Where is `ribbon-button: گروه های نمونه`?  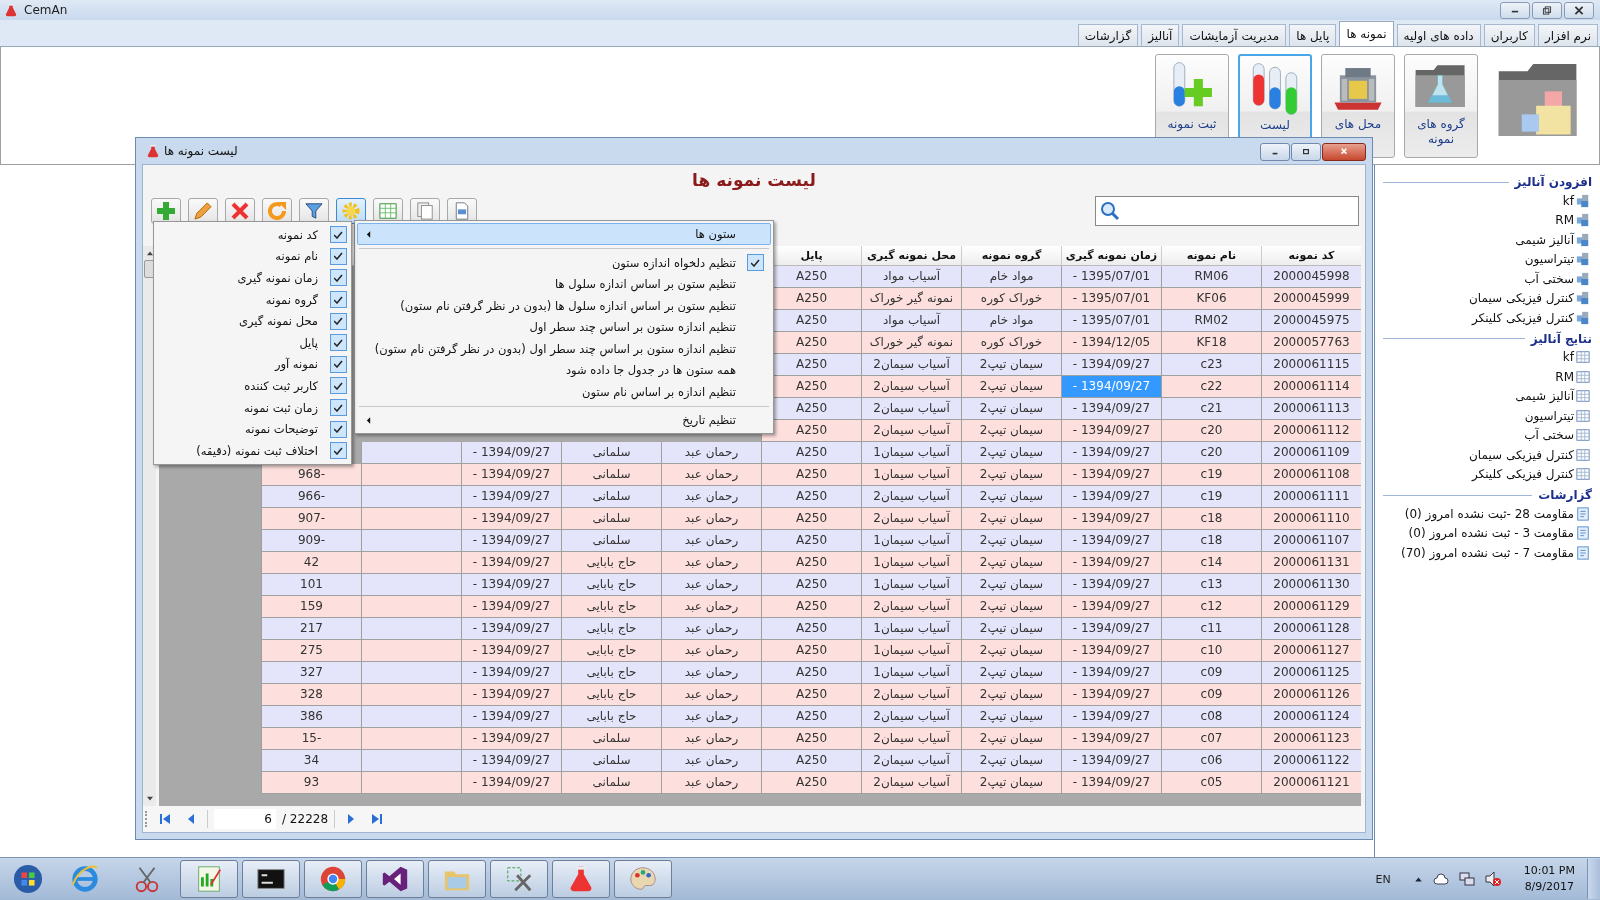 ribbon-button: گروه های نمونه is located at coordinates (1441, 106).